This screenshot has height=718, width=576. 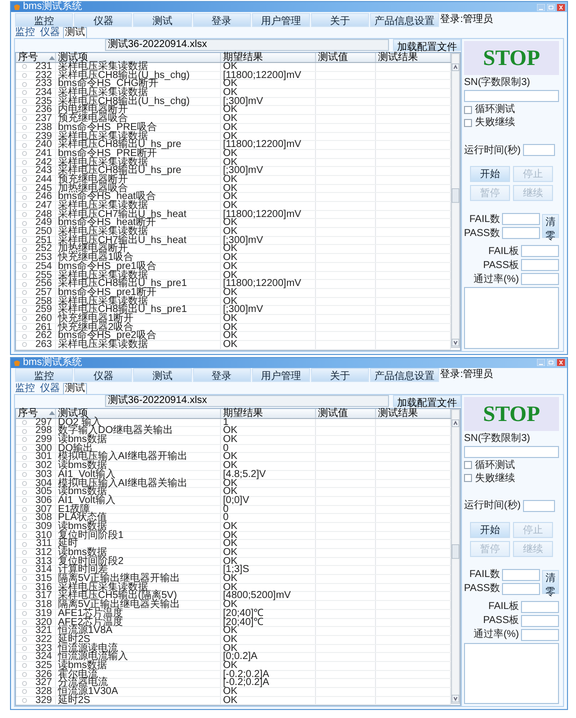 What do you see at coordinates (43, 622) in the screenshot?
I see `row-number: 320` at bounding box center [43, 622].